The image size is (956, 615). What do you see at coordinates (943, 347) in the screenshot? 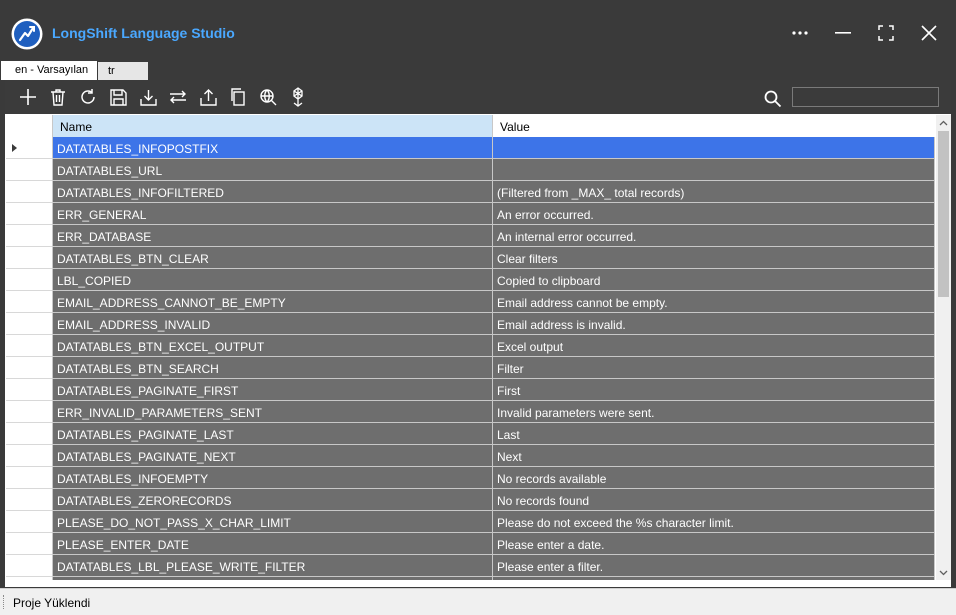
I see `vertical-scrollbar` at bounding box center [943, 347].